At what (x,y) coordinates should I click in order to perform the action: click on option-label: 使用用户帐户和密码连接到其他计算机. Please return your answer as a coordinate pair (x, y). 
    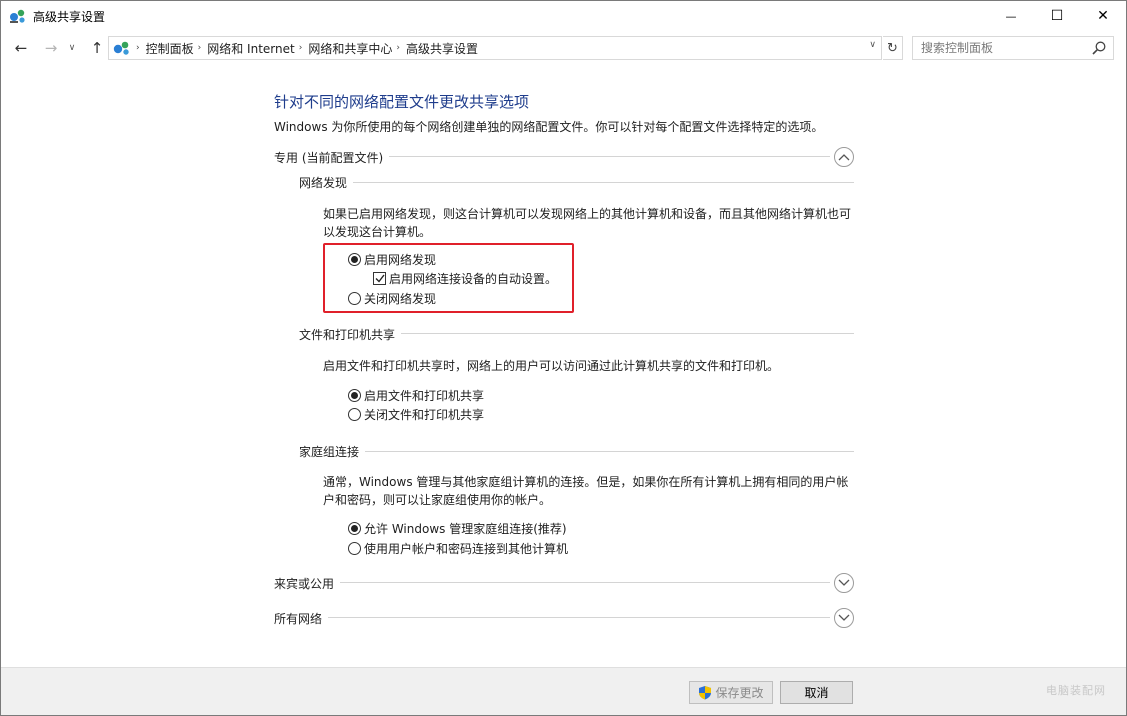
    Looking at the image, I should click on (466, 549).